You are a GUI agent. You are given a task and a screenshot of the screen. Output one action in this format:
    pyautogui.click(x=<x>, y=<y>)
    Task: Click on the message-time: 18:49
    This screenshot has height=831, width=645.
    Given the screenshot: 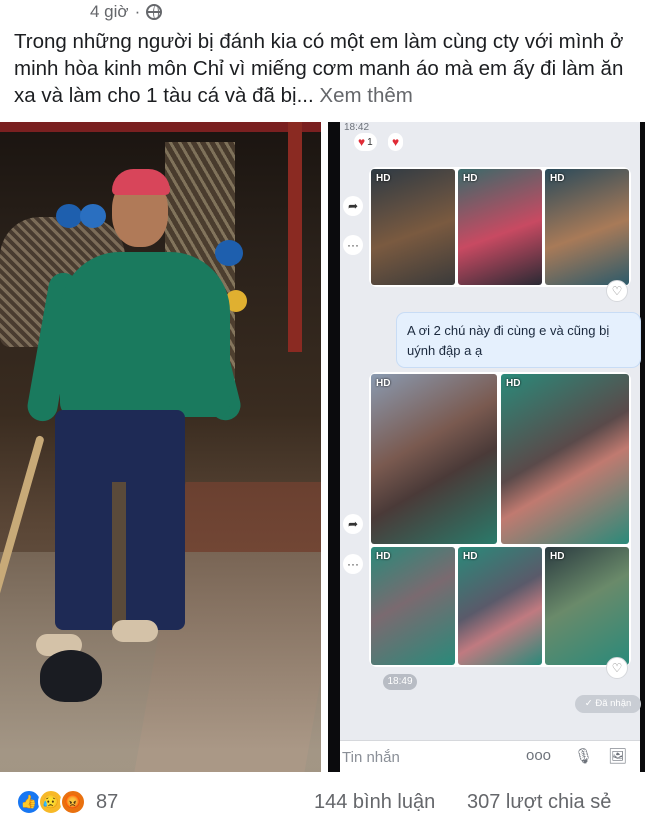 What is the action you would take?
    pyautogui.click(x=400, y=682)
    